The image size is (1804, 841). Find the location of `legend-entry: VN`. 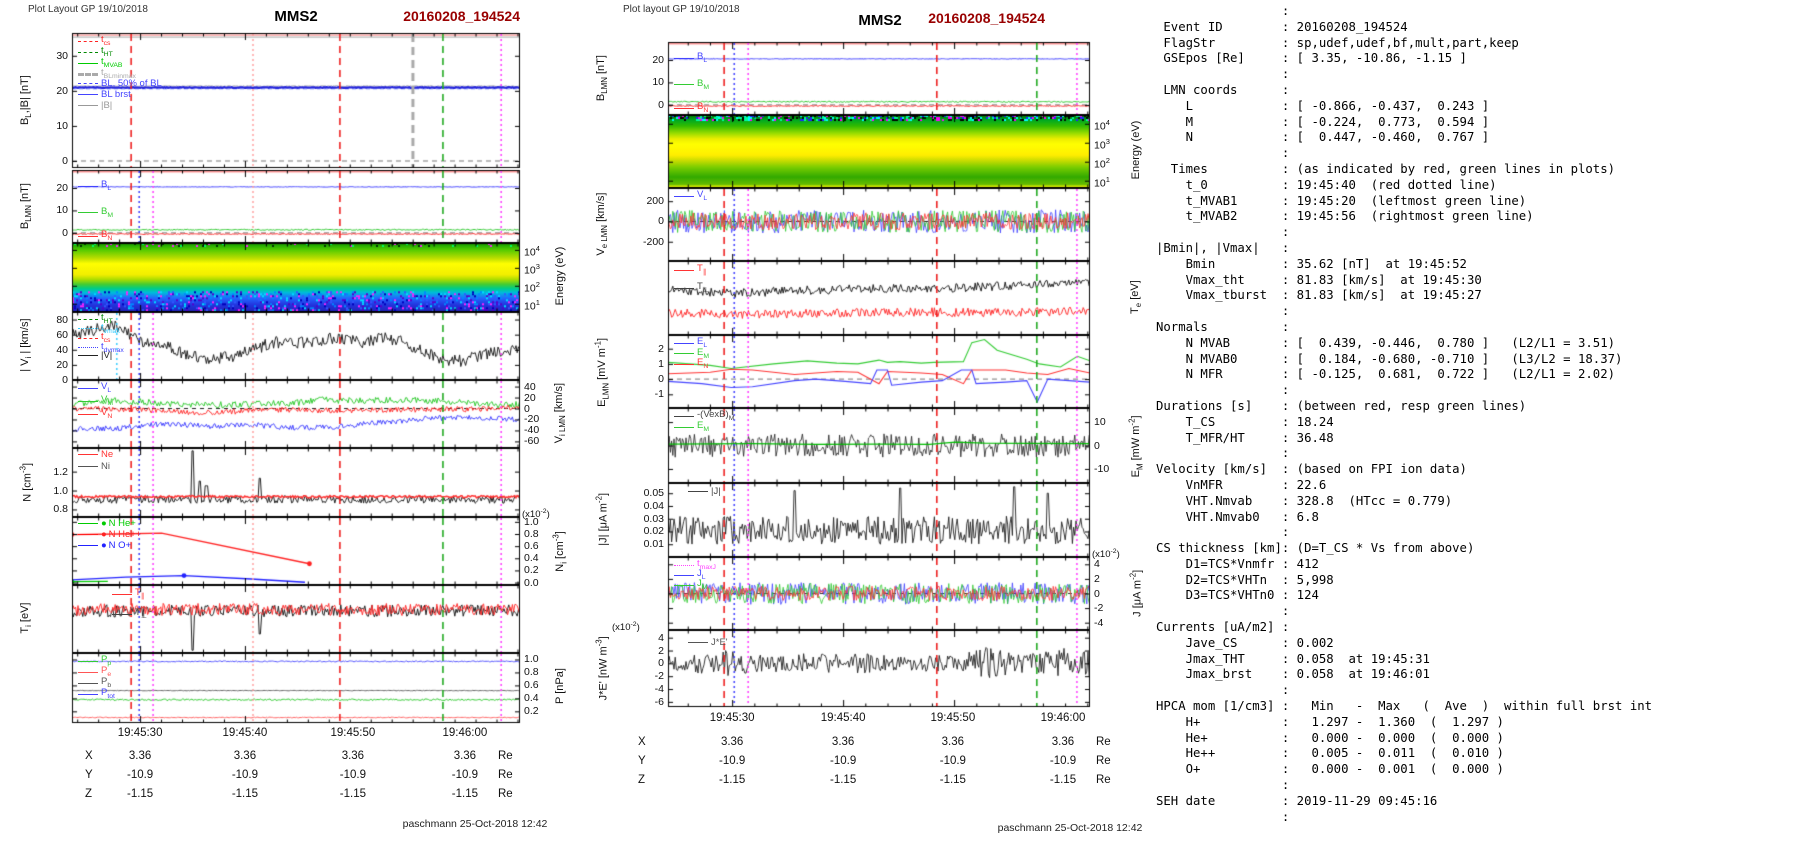

legend-entry: VN is located at coordinates (95, 414).